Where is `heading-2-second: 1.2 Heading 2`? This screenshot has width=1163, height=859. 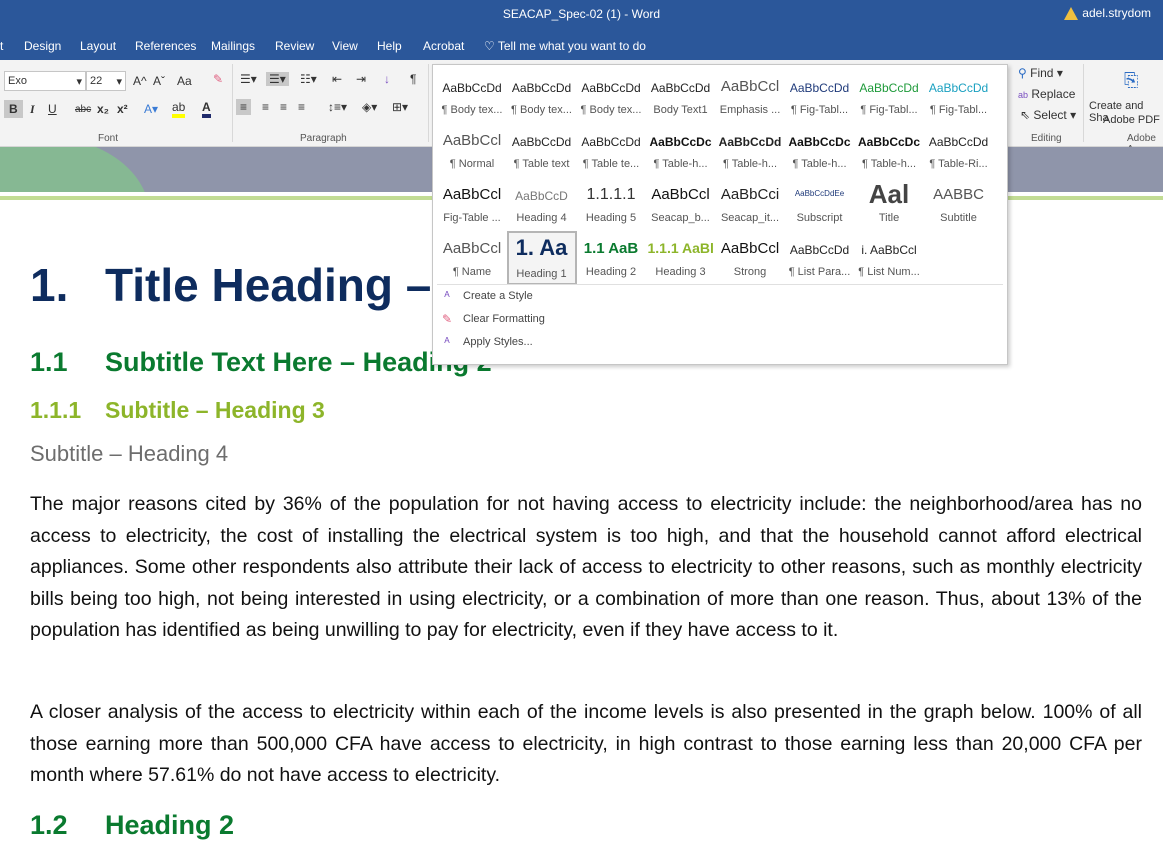
heading-2-second: 1.2 Heading 2 is located at coordinates (586, 825).